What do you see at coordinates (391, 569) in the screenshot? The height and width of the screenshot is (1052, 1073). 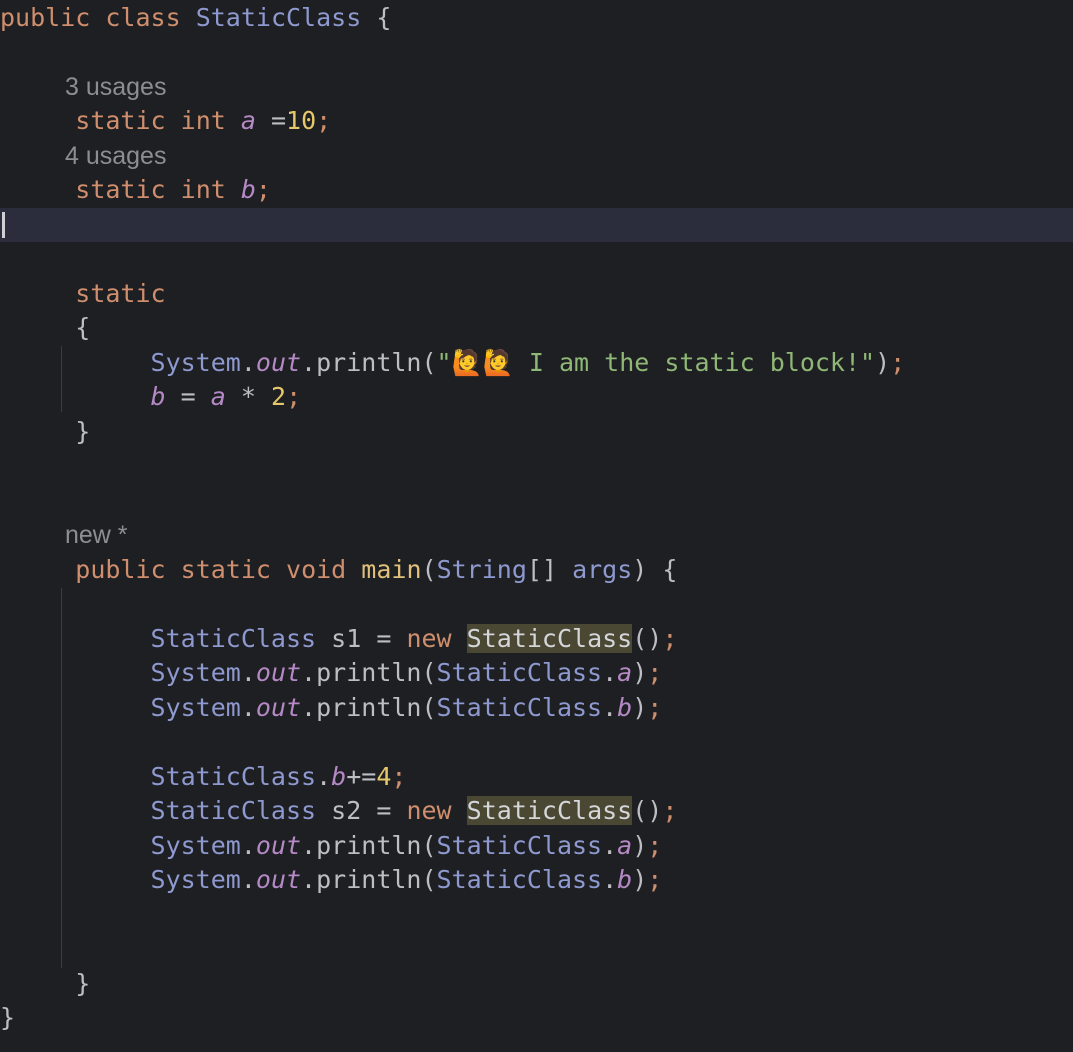 I see `method-main: main` at bounding box center [391, 569].